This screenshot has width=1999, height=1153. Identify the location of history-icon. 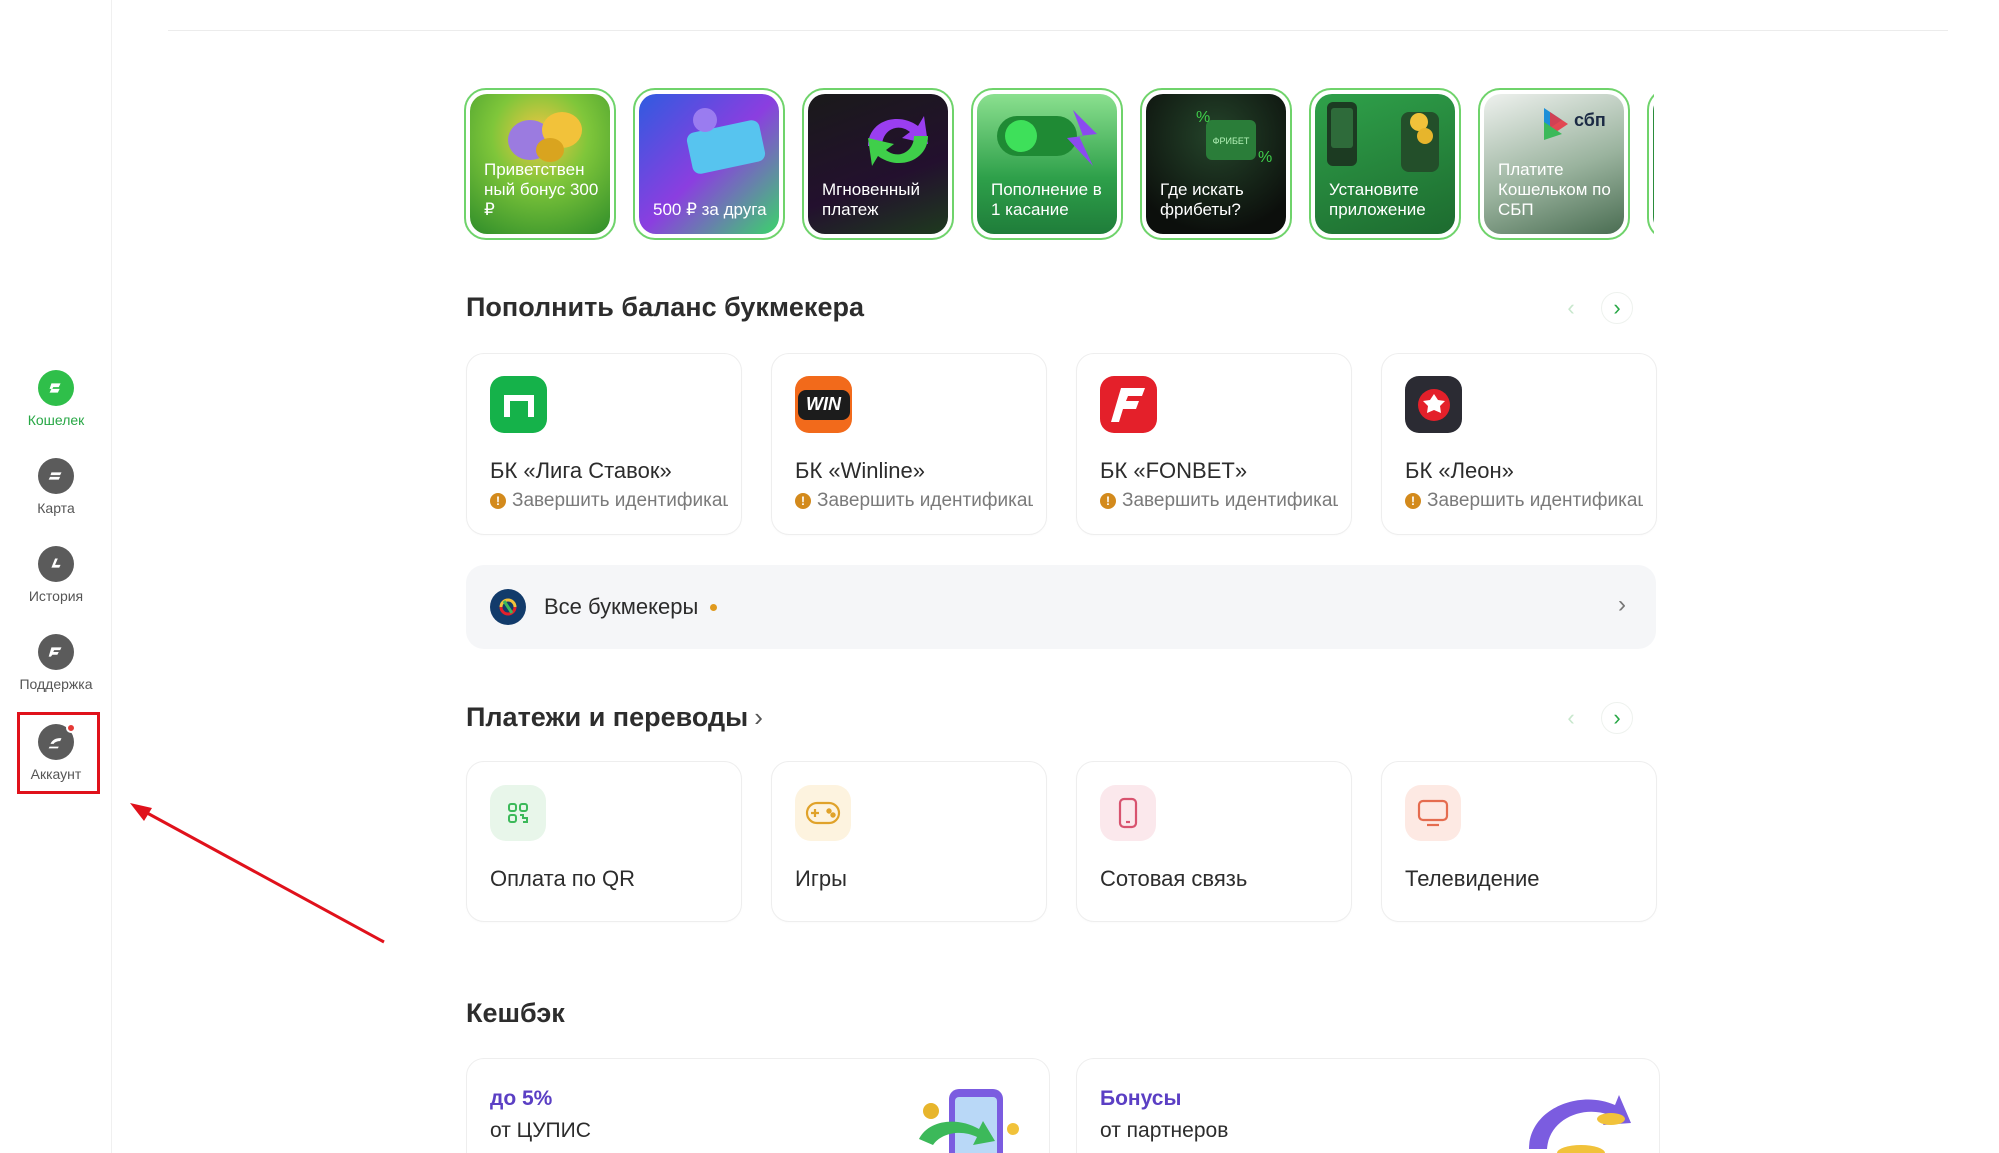
(56, 564).